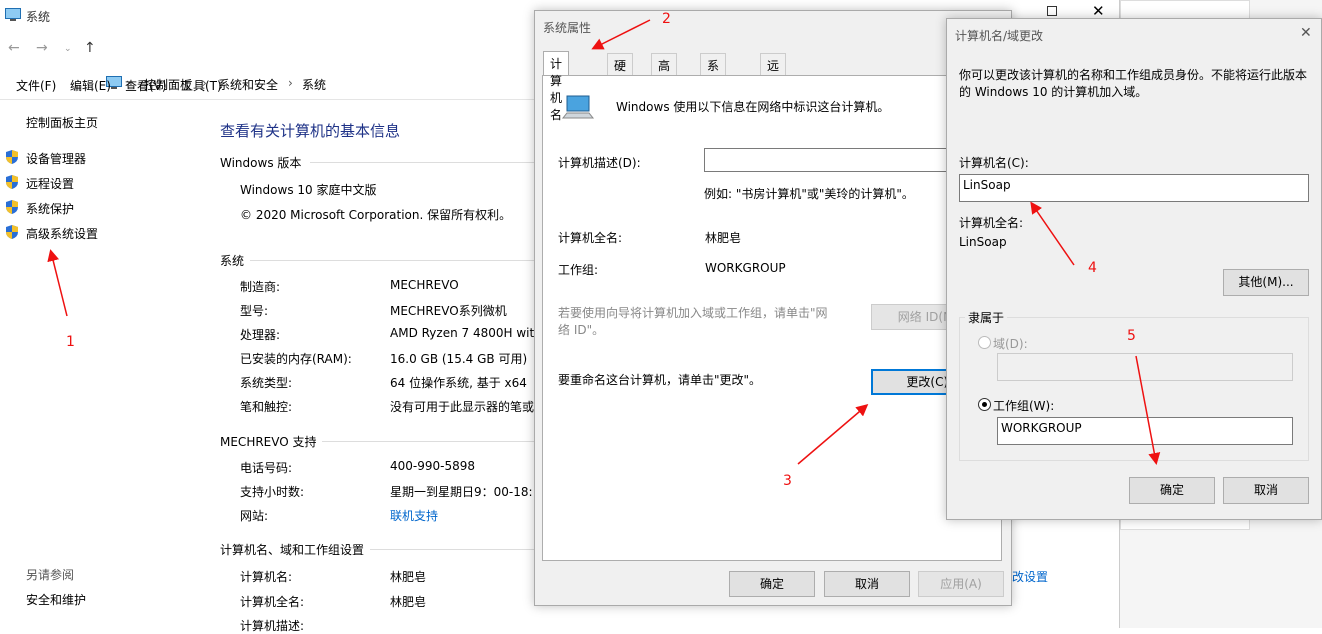  Describe the element at coordinates (296, 359) in the screenshot. I see `ram-label: 已安装的内存(RAM):` at that location.